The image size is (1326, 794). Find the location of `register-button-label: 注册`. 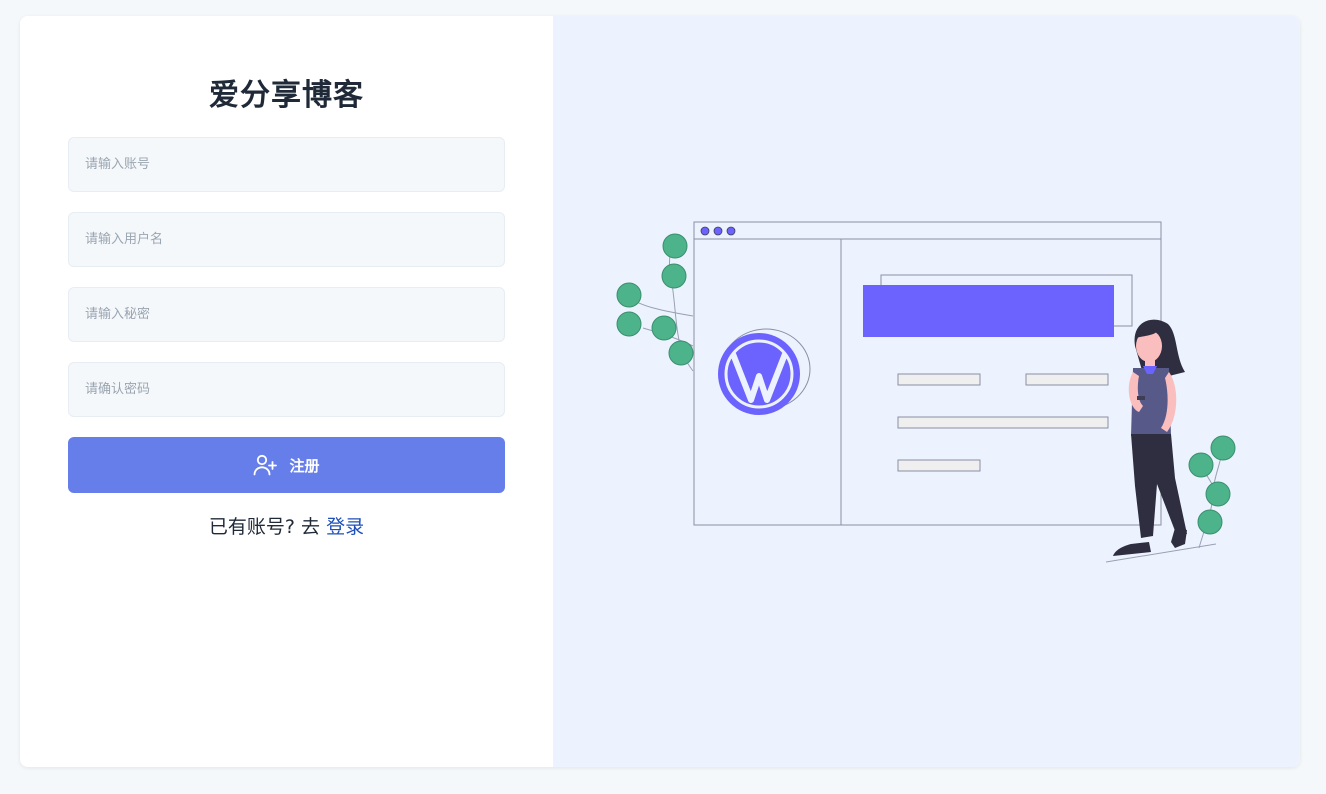

register-button-label: 注册 is located at coordinates (304, 465).